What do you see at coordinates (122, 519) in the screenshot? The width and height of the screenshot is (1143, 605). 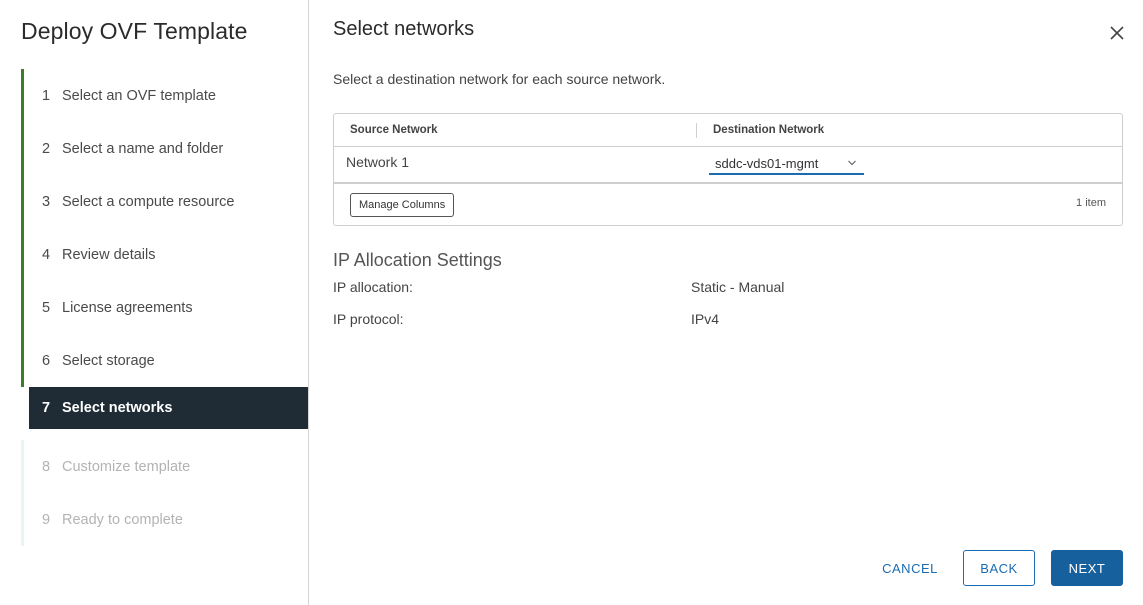 I see `step-label: Ready to complete` at bounding box center [122, 519].